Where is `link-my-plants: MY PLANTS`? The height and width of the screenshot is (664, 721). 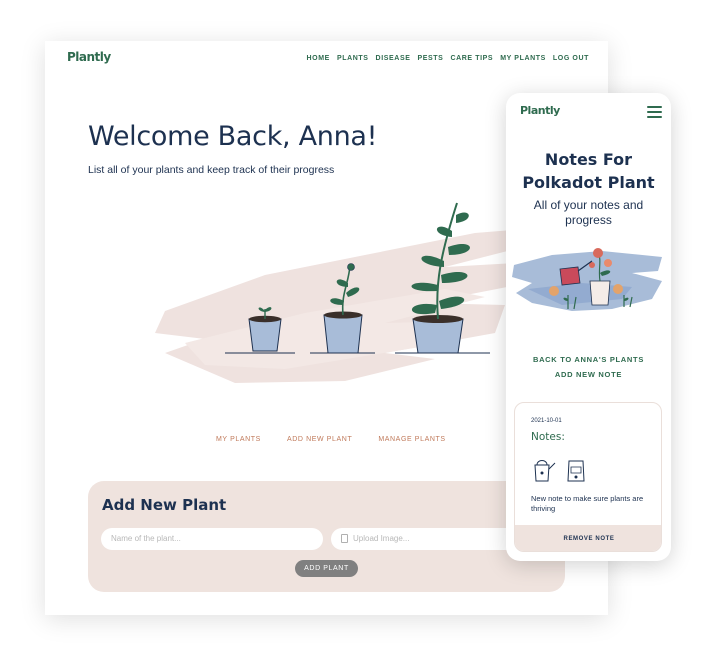 link-my-plants: MY PLANTS is located at coordinates (238, 439).